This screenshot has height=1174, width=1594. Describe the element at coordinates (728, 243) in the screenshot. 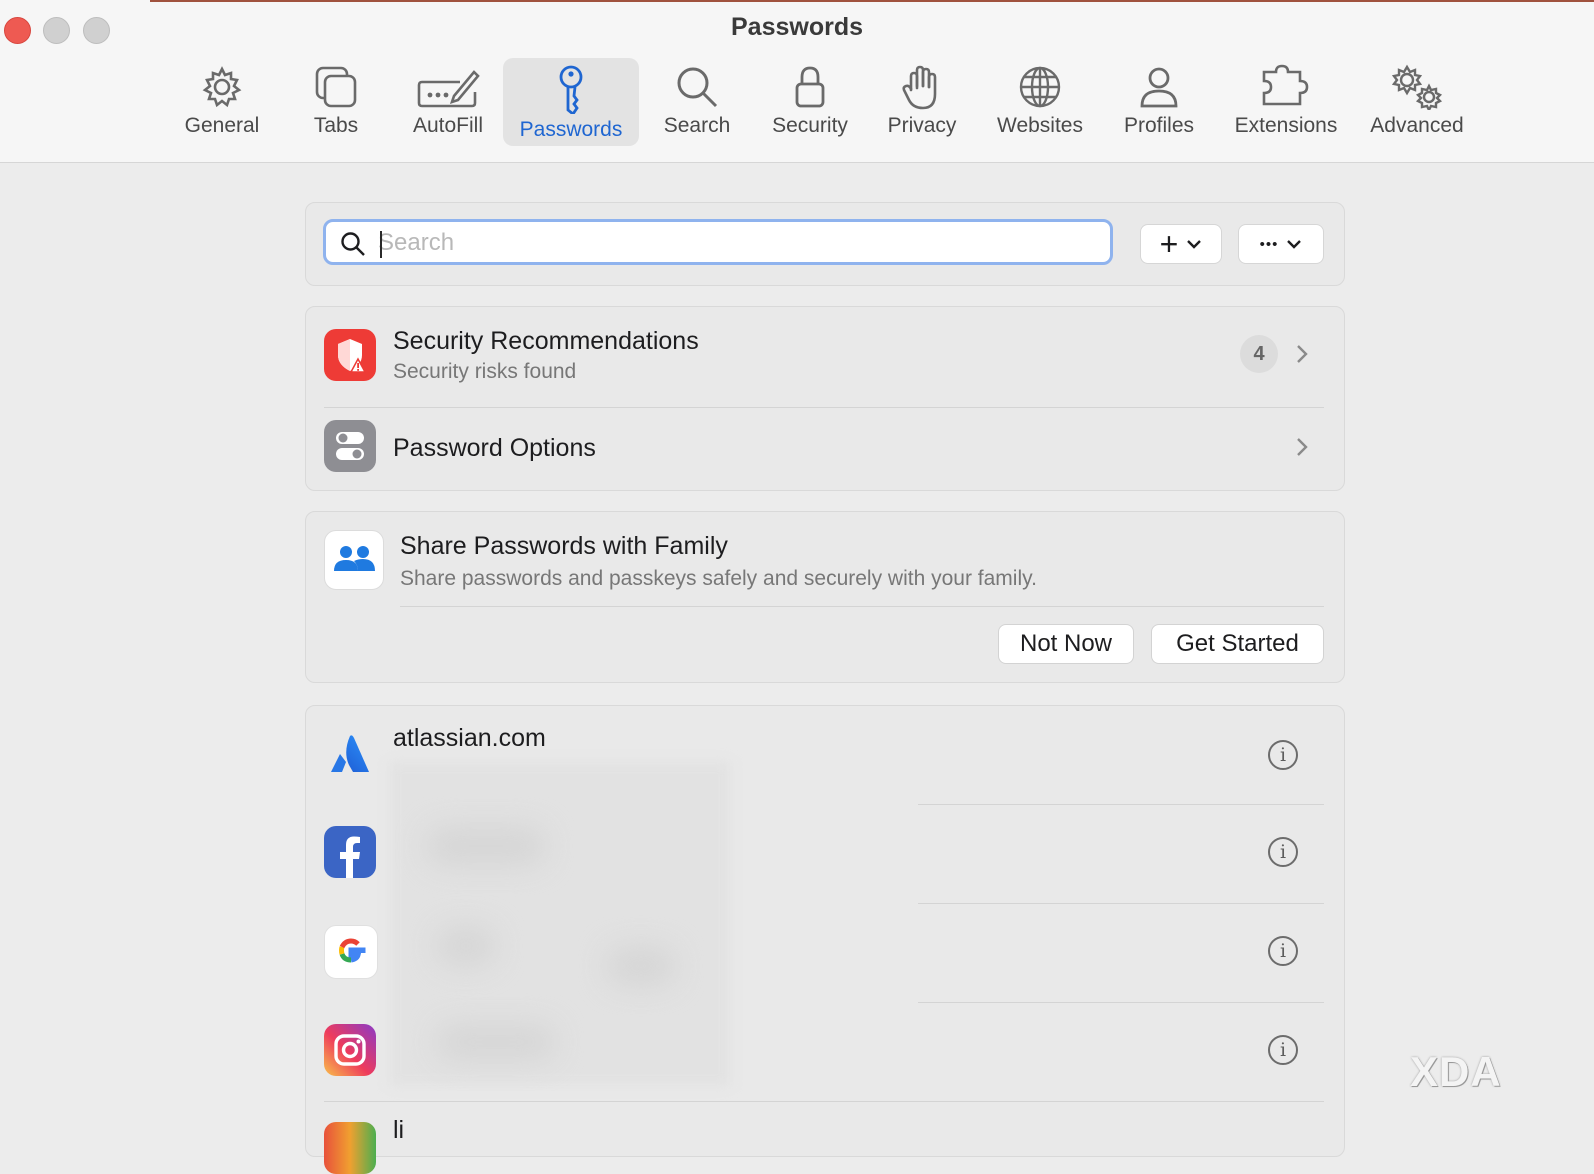

I see `search-input` at that location.